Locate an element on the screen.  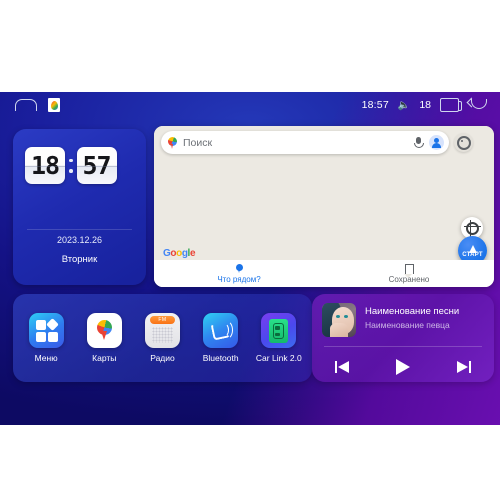
clock-weekday: Вторник is located at coordinates (79, 259).